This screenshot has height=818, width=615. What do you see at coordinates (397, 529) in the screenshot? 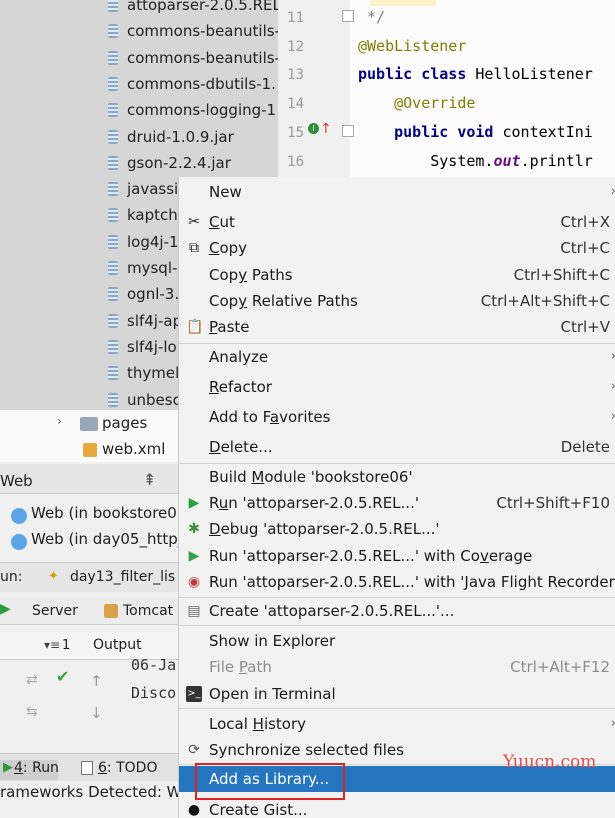
I see `menu-item-debug: ✱ Debug 'attoparser-2.0.5.REL...'` at bounding box center [397, 529].